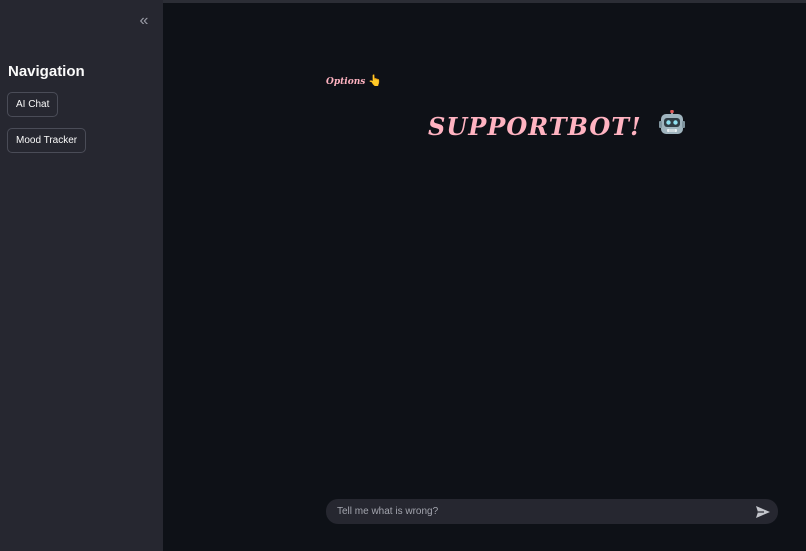 This screenshot has height=551, width=806. Describe the element at coordinates (33, 104) in the screenshot. I see `ai-chat-button: AI Chat` at that location.